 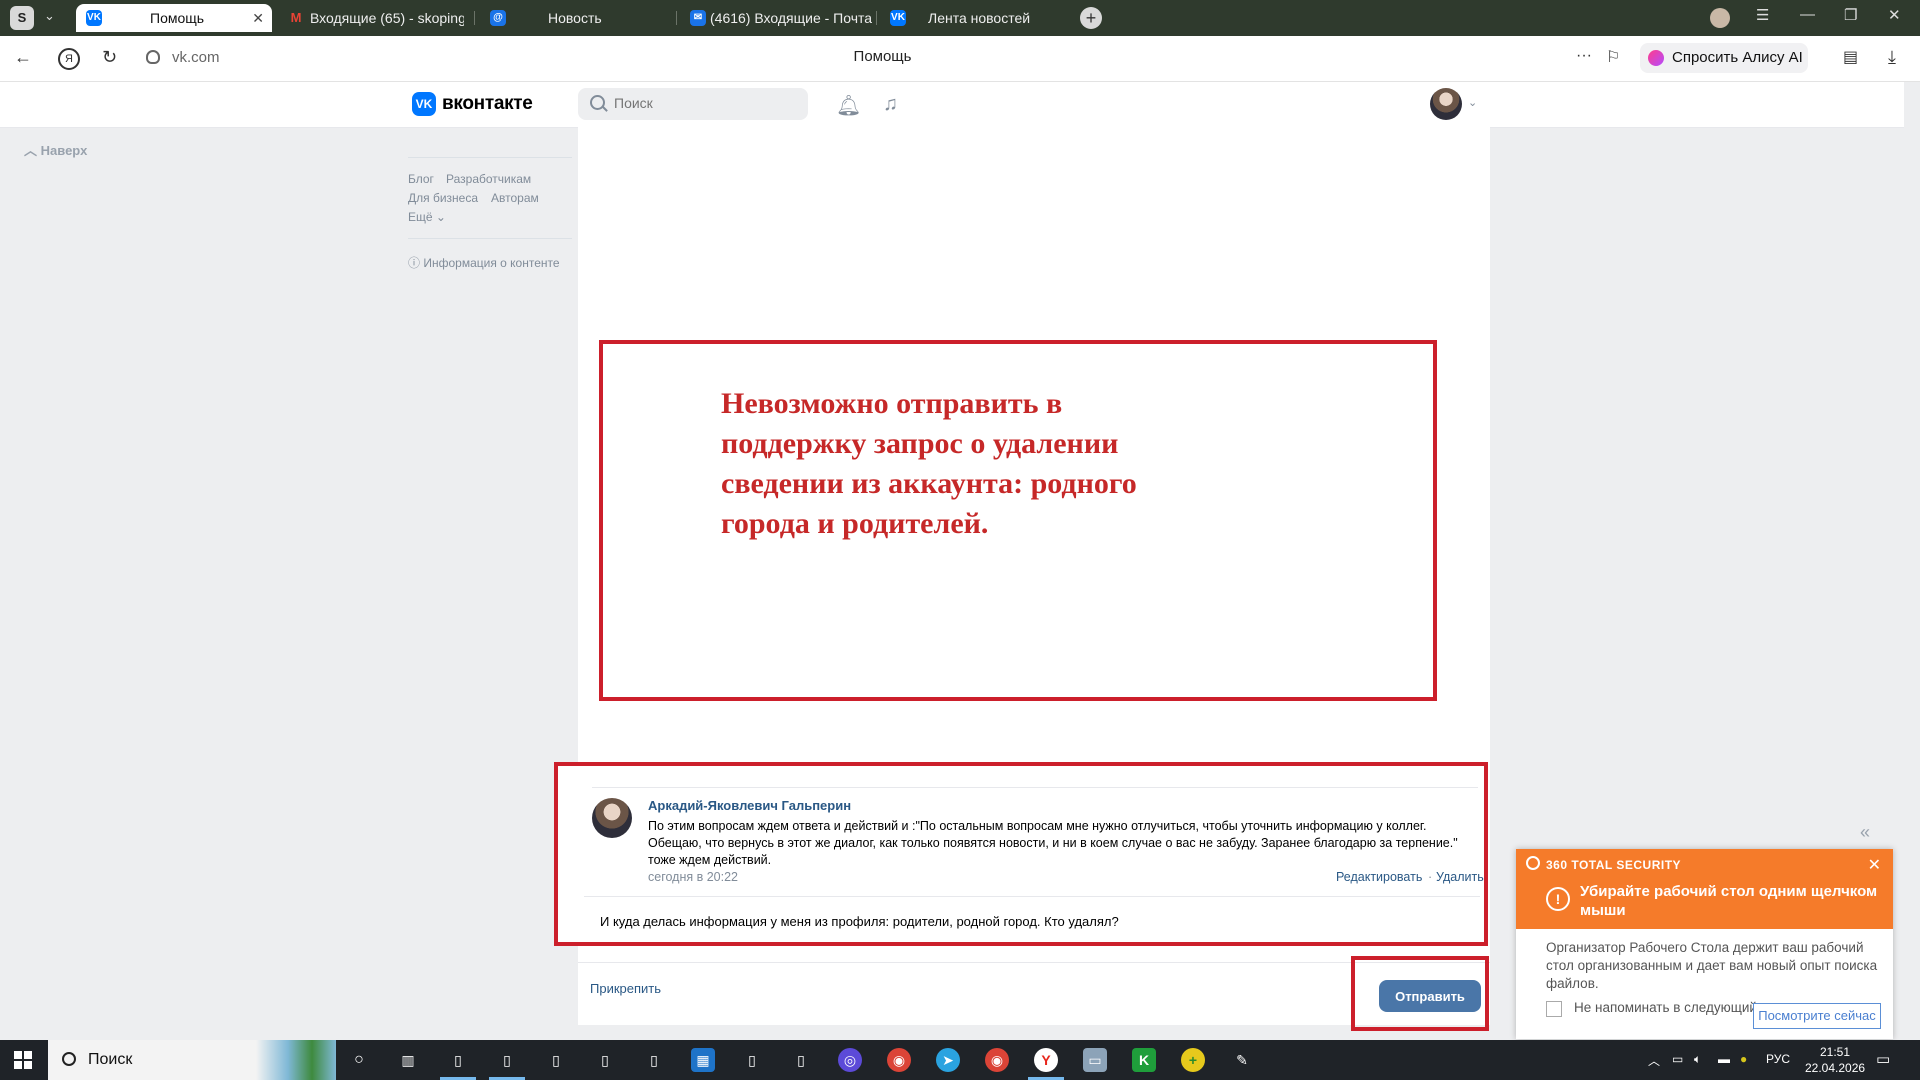 What do you see at coordinates (1533, 863) in the screenshot?
I see `360-logo-icon` at bounding box center [1533, 863].